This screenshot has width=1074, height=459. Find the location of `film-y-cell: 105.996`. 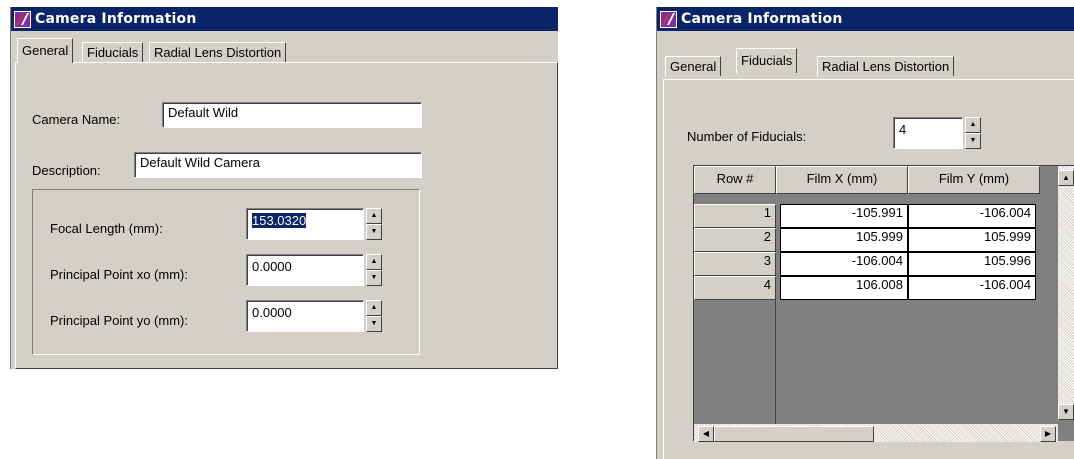

film-y-cell: 105.996 is located at coordinates (972, 264).